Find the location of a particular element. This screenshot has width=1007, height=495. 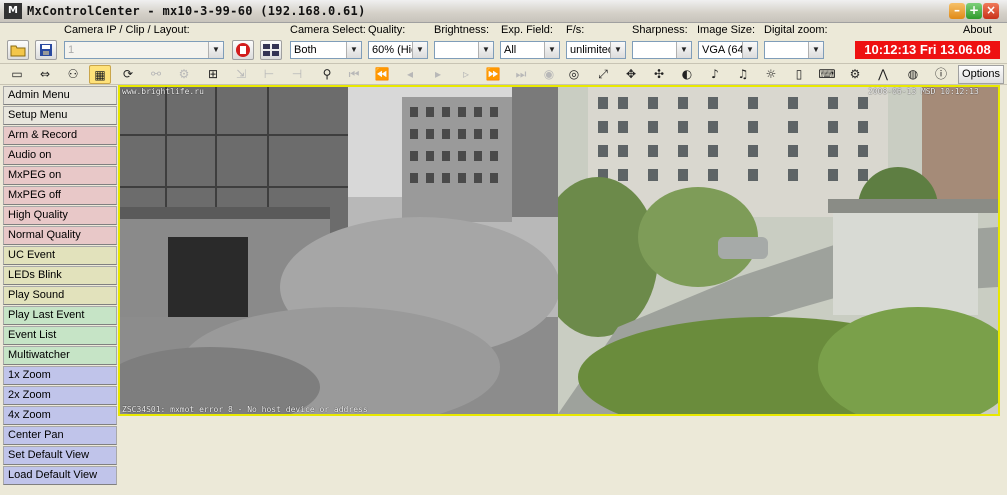

brightness-dropdown: ▼ is located at coordinates (464, 50).